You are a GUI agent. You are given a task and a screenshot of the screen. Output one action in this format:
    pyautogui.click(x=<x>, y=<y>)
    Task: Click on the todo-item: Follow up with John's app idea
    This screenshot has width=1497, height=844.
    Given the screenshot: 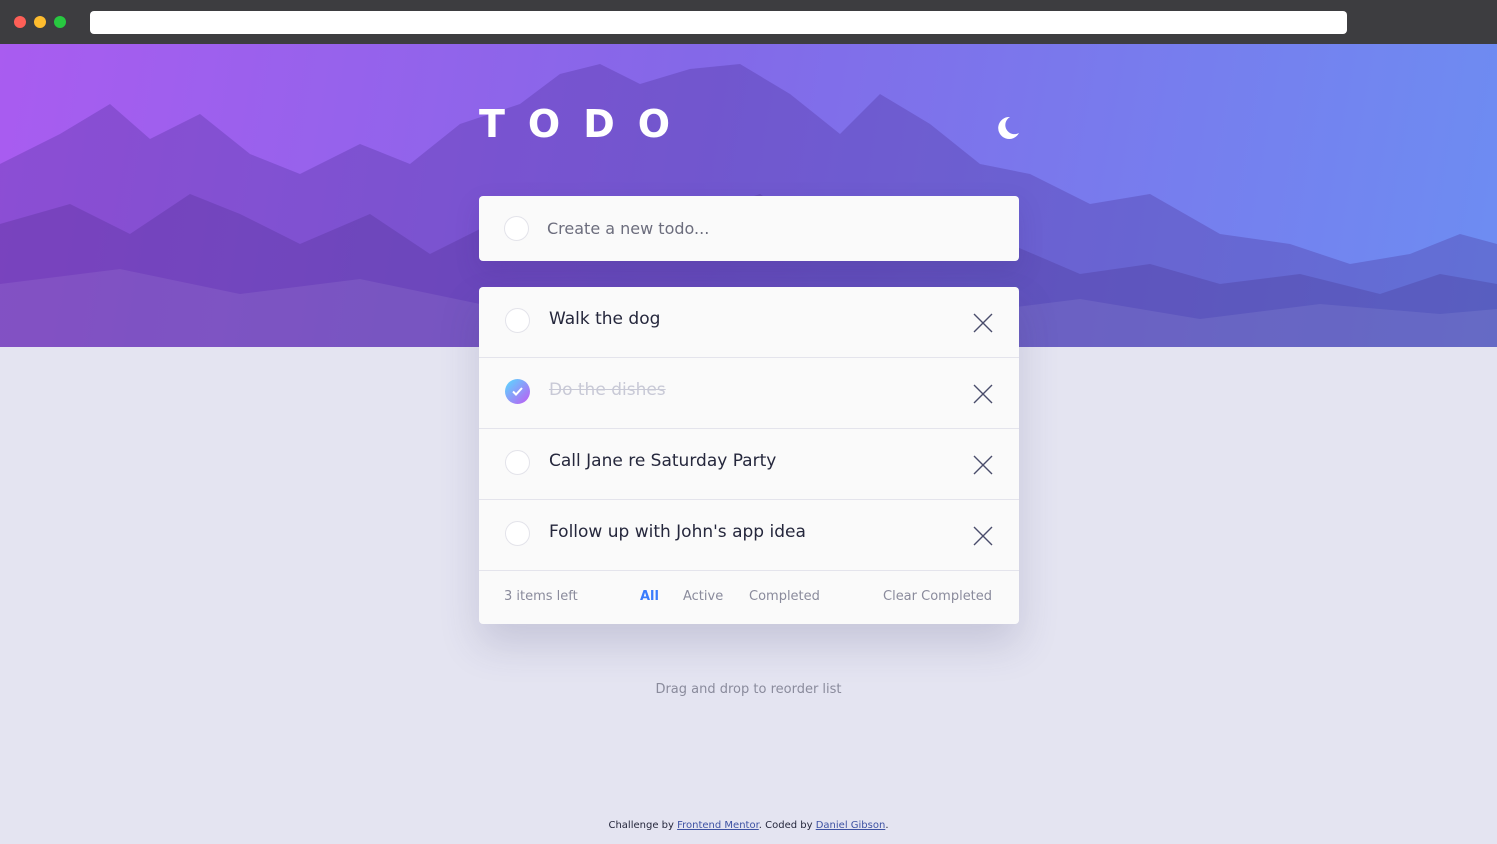 What is the action you would take?
    pyautogui.click(x=749, y=535)
    